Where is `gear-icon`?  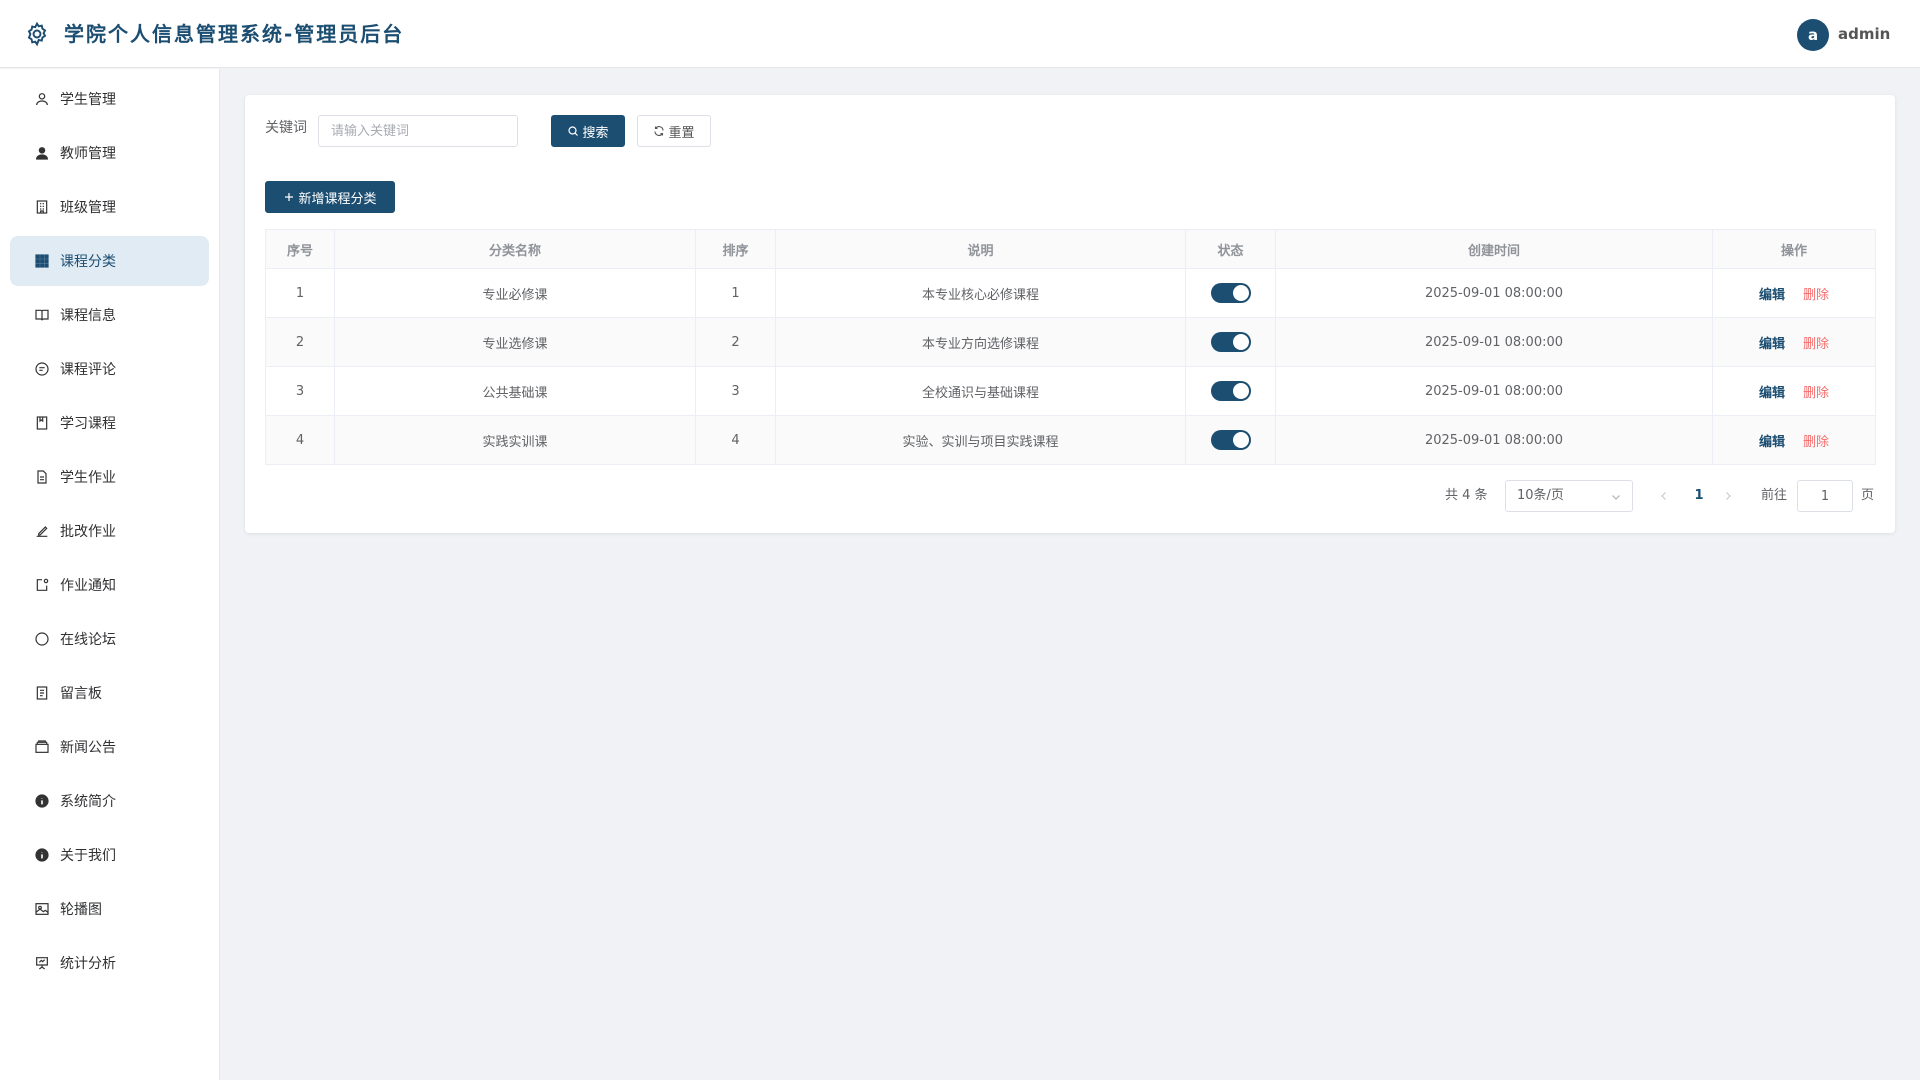 gear-icon is located at coordinates (37, 34).